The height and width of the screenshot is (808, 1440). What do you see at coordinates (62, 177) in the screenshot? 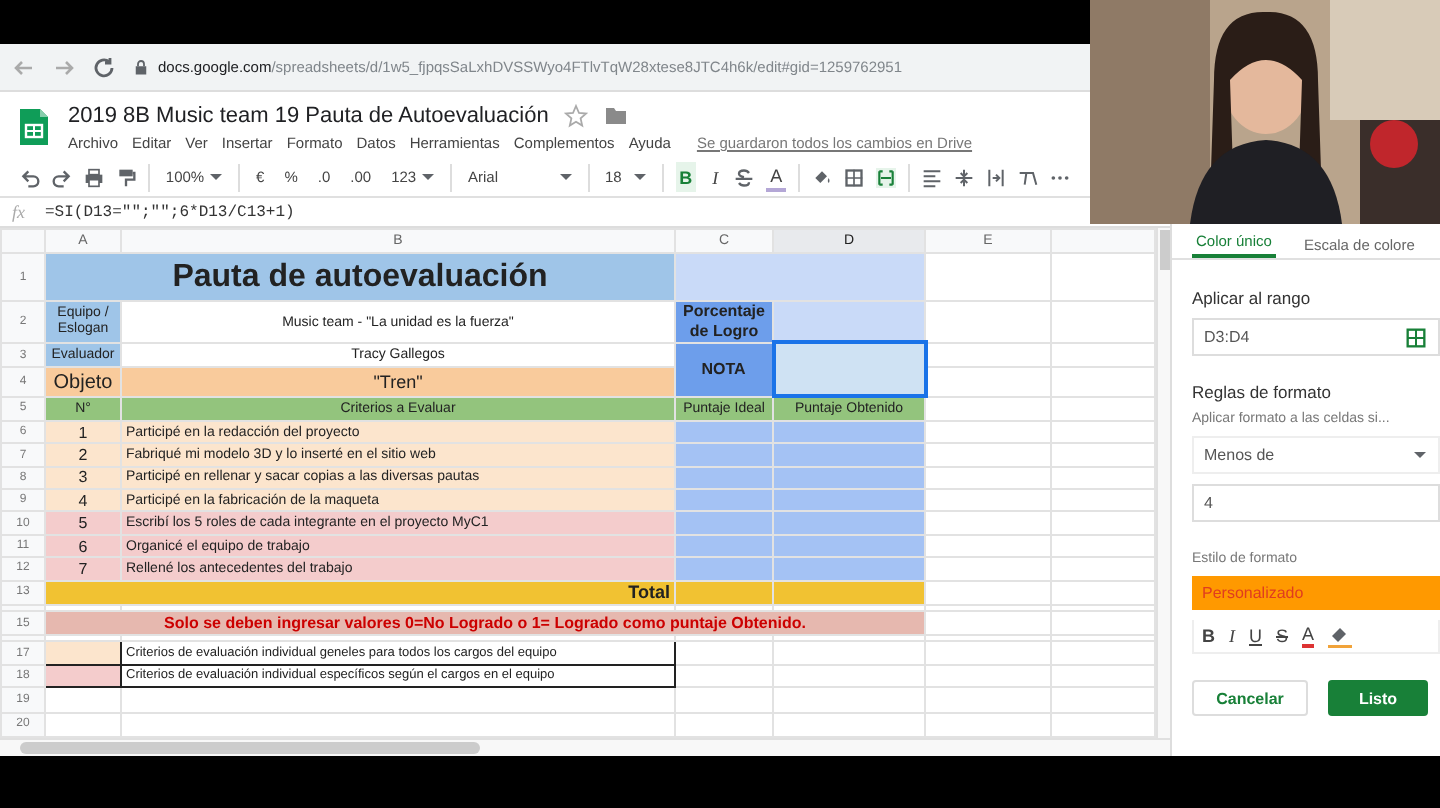
I see `redo-icon` at bounding box center [62, 177].